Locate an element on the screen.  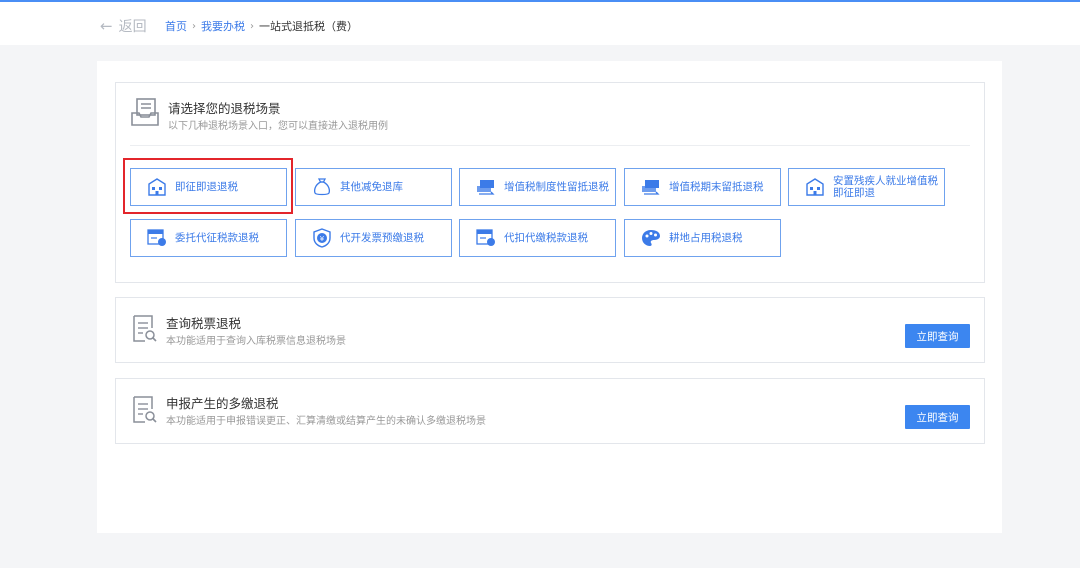
query-refund-panel: 查询税票退税 本功能适用于查询入库税票信息退税场景 立即查询 is located at coordinates (550, 330).